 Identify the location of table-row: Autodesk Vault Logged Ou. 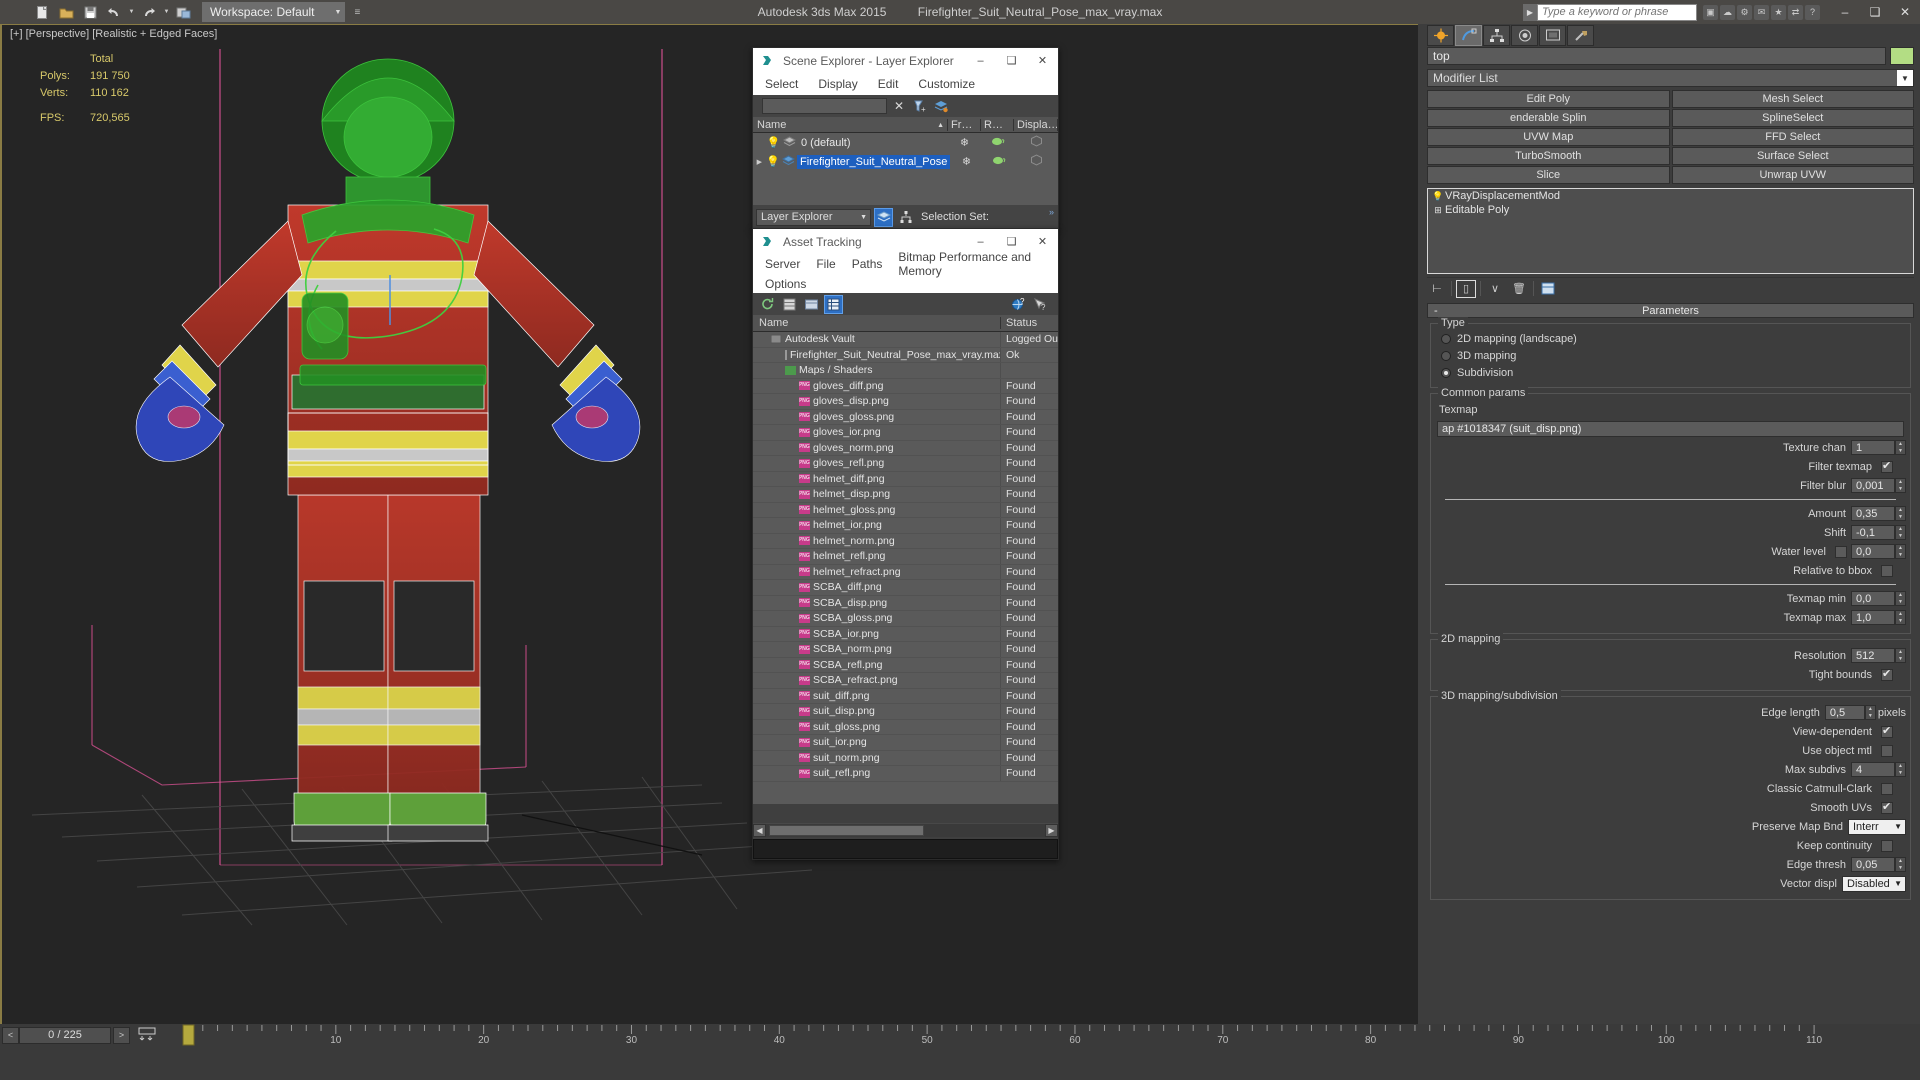
(905, 340).